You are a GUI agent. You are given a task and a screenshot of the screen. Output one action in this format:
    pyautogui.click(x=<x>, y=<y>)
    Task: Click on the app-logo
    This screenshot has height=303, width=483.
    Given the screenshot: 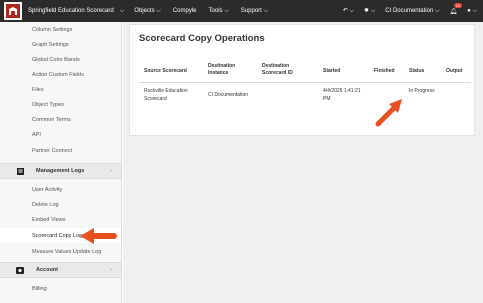 What is the action you would take?
    pyautogui.click(x=13, y=11)
    